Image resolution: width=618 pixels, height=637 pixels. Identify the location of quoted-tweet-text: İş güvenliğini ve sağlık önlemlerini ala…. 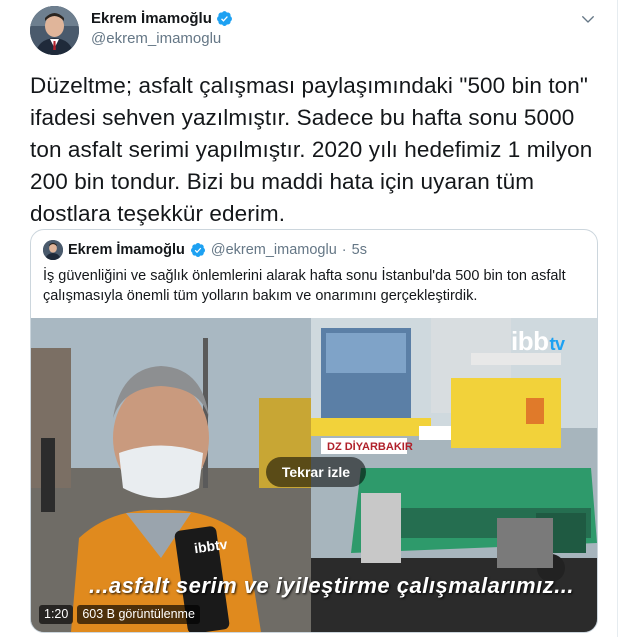
(304, 286).